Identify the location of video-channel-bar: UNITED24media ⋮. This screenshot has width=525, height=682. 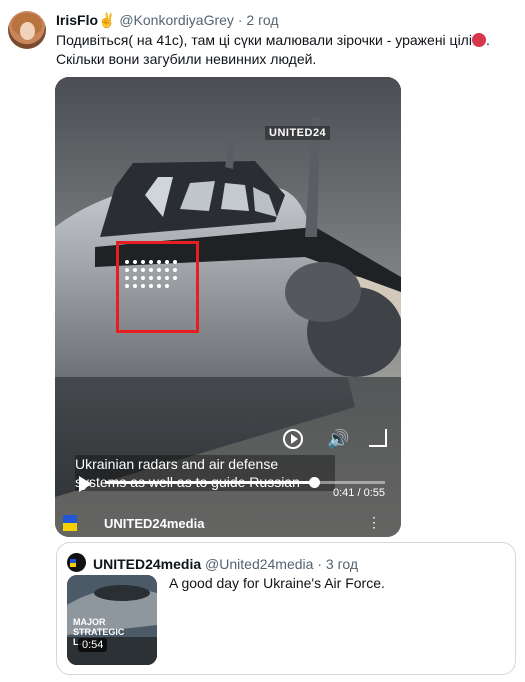
(228, 523).